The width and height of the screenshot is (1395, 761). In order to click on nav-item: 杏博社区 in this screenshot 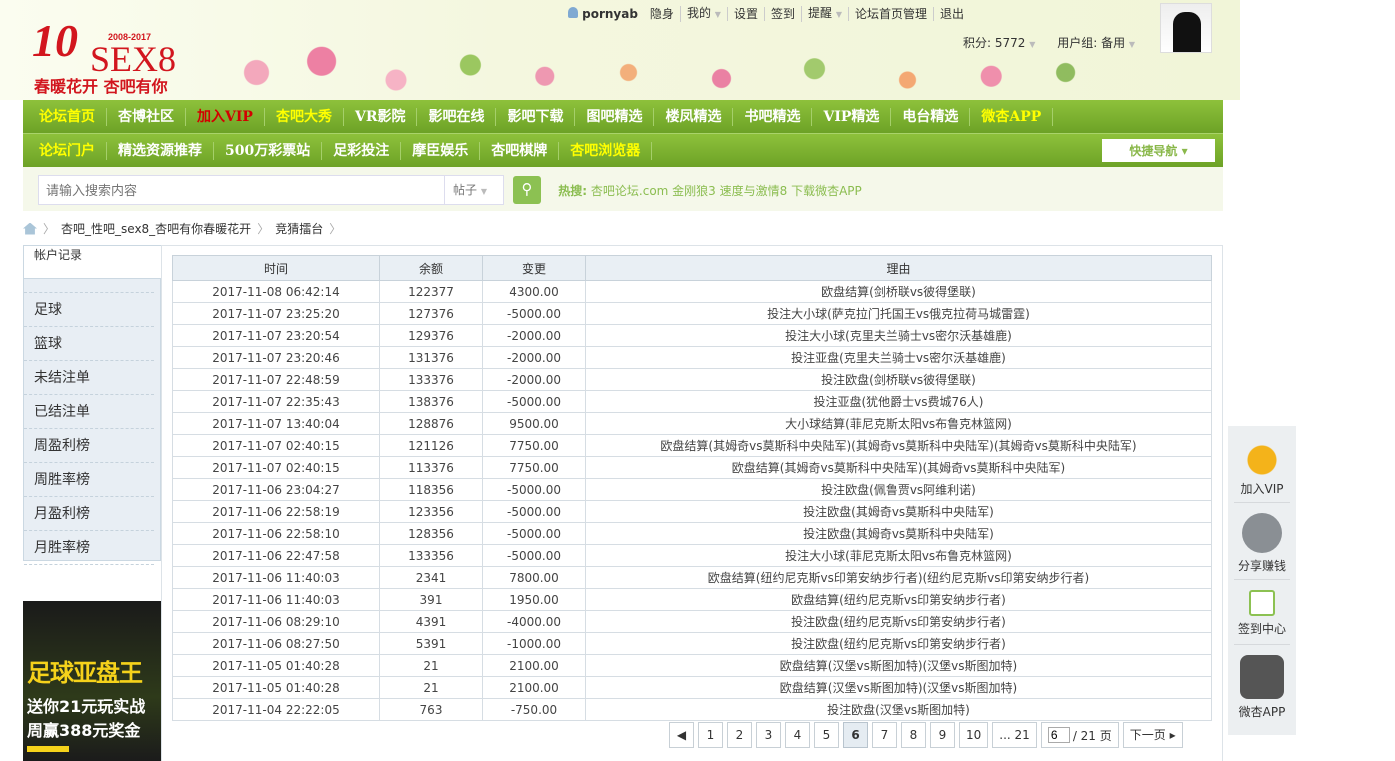, I will do `click(146, 116)`.